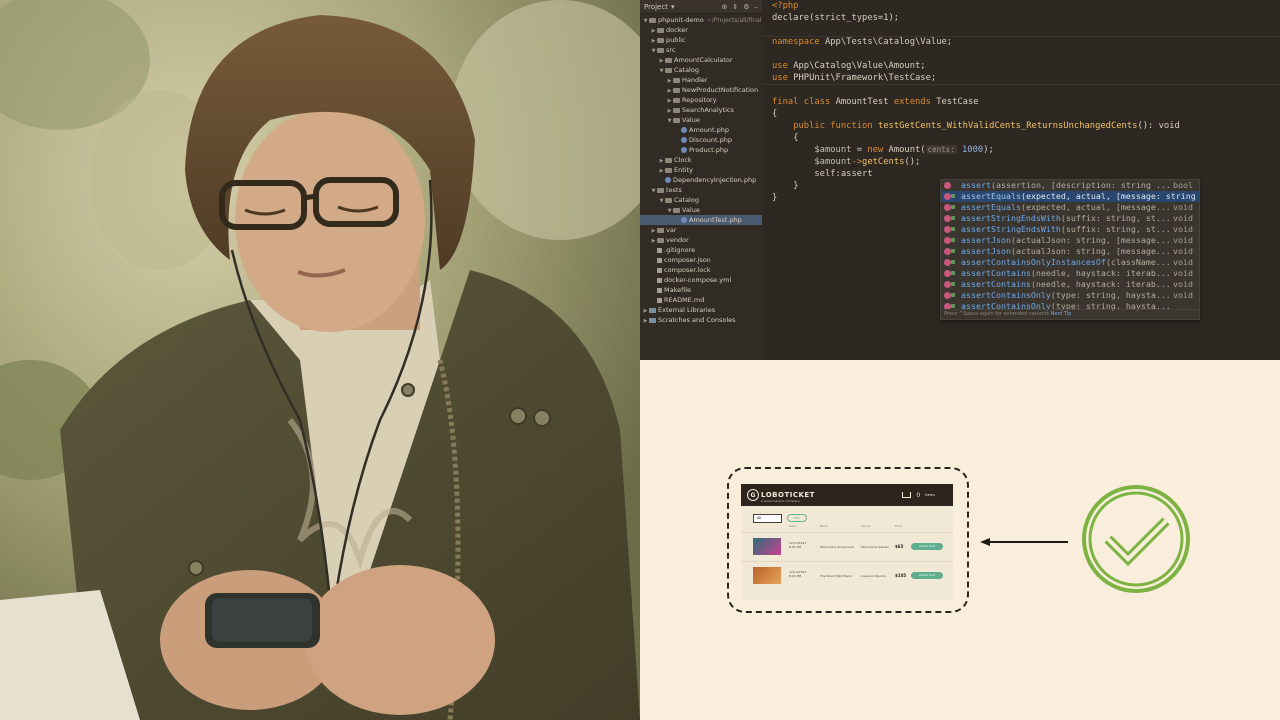  What do you see at coordinates (684, 130) in the screenshot?
I see `php-file-icon` at bounding box center [684, 130].